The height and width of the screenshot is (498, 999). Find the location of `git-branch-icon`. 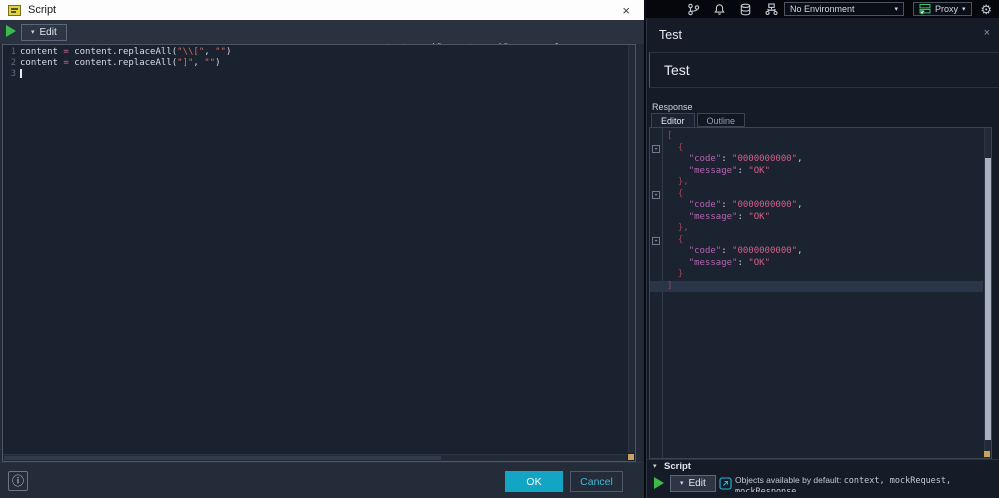

git-branch-icon is located at coordinates (693, 9).